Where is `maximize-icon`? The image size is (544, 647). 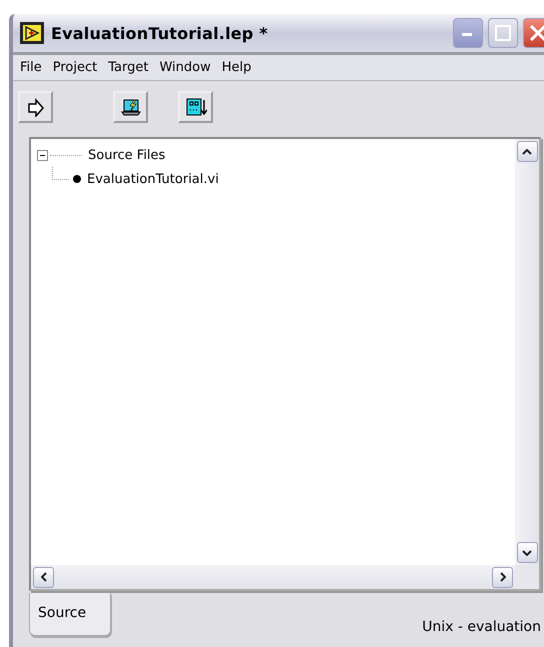
maximize-icon is located at coordinates (503, 33).